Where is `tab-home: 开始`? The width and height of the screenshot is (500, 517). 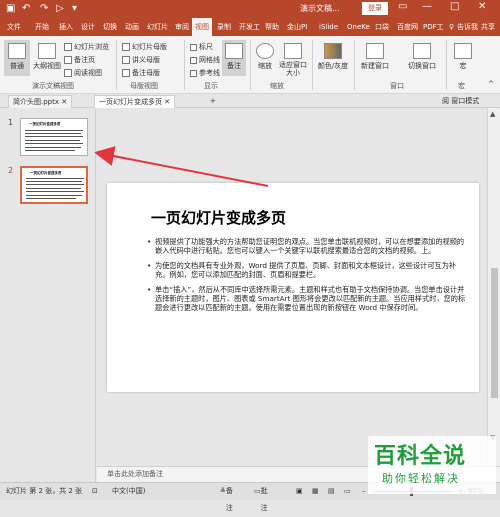 tab-home: 开始 is located at coordinates (42, 27).